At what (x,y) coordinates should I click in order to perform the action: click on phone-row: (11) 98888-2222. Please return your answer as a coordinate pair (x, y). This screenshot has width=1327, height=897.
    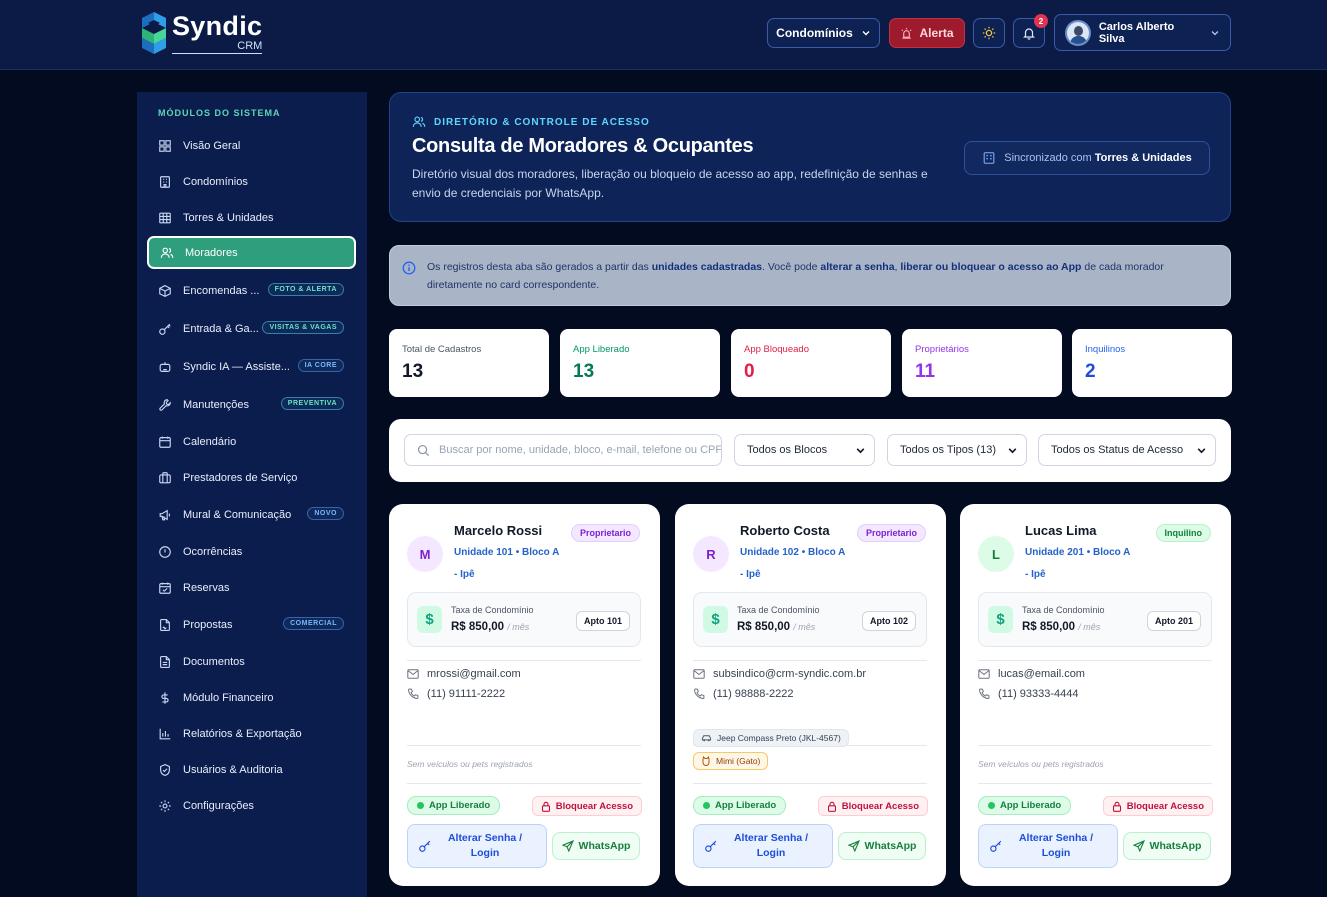
    Looking at the image, I should click on (743, 694).